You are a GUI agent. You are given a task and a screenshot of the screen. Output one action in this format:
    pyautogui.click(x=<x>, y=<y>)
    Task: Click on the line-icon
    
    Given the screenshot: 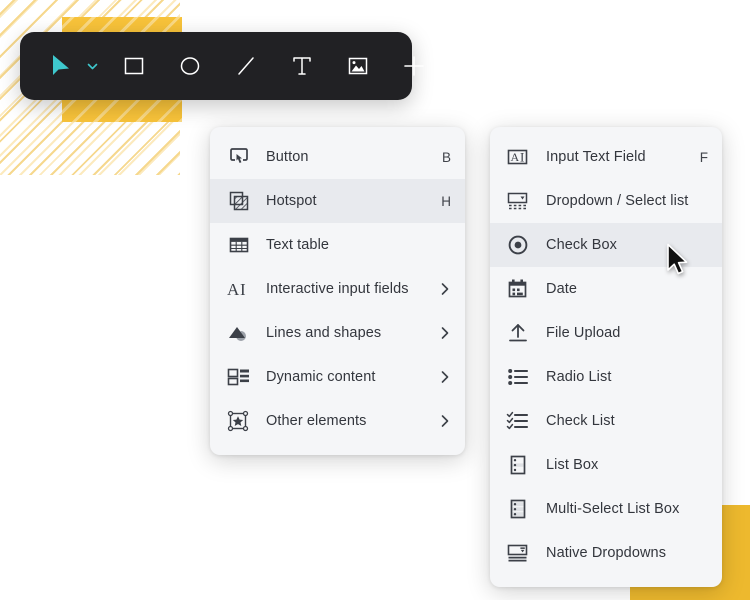 What is the action you would take?
    pyautogui.click(x=246, y=66)
    